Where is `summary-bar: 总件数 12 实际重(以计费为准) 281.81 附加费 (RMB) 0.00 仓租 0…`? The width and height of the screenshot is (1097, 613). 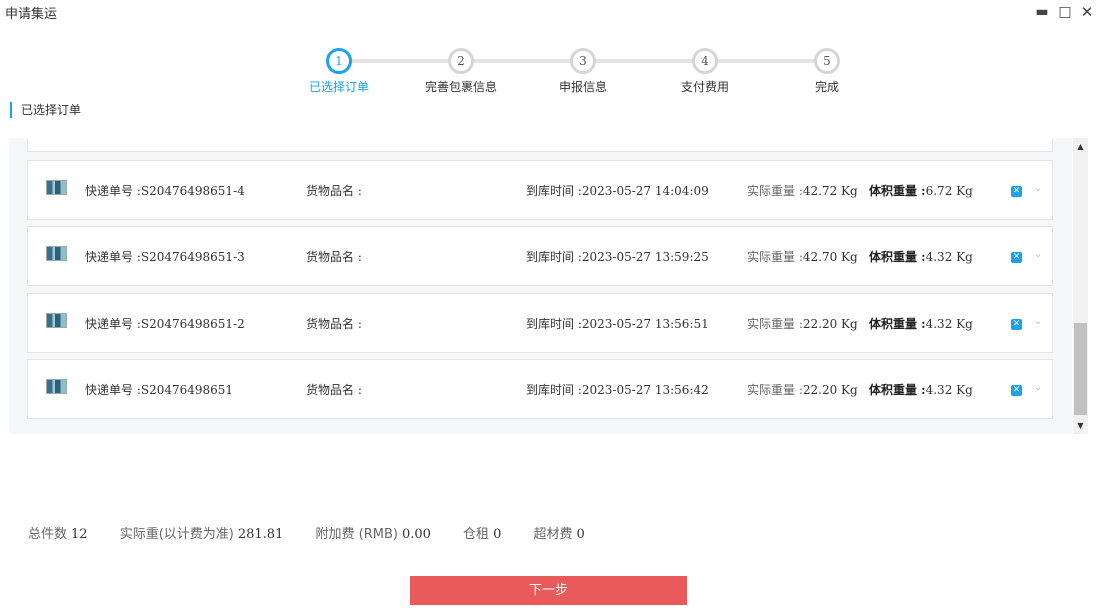 summary-bar: 总件数 12 实际重(以计费为准) 281.81 附加费 (RMB) 0.00 仓租 0… is located at coordinates (320, 532).